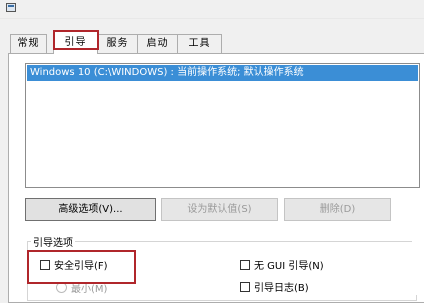 The width and height of the screenshot is (424, 303). I want to click on minimal-radio: 最小(M), so click(81, 289).